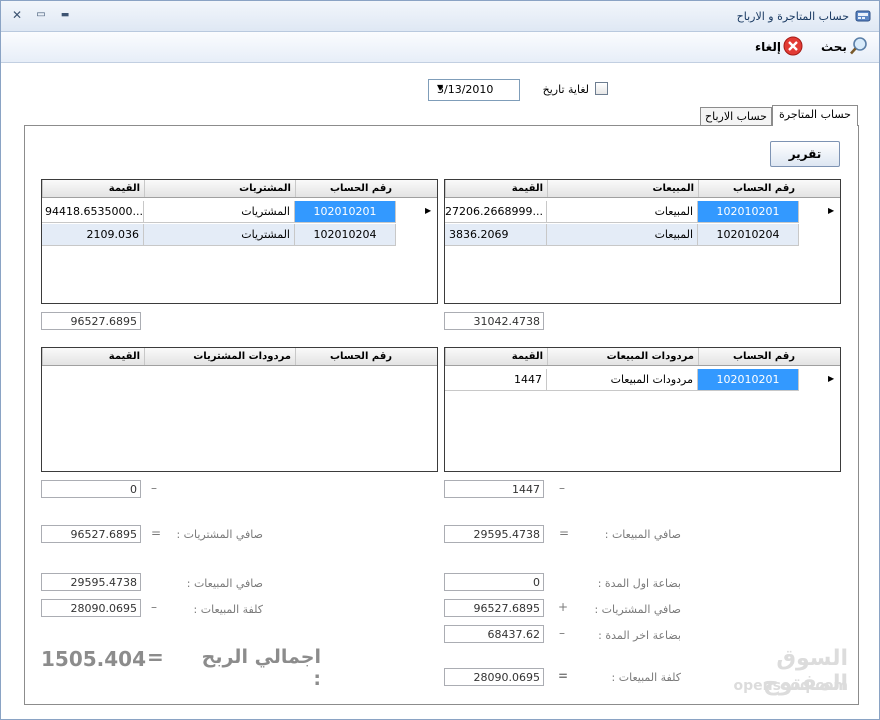 The width and height of the screenshot is (880, 720). I want to click on net-purchases-label-right: صافي المشتريات :, so click(637, 609).